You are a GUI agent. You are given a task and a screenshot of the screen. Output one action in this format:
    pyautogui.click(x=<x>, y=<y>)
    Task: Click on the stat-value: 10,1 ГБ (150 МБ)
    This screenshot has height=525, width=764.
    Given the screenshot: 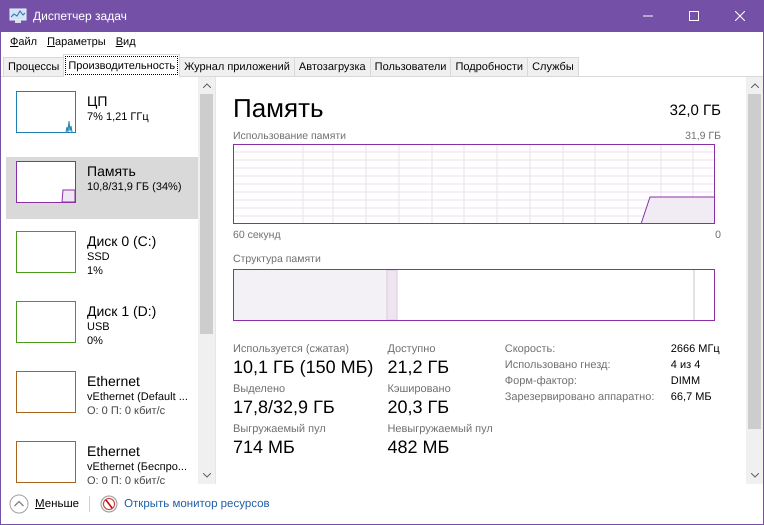 What is the action you would take?
    pyautogui.click(x=303, y=367)
    